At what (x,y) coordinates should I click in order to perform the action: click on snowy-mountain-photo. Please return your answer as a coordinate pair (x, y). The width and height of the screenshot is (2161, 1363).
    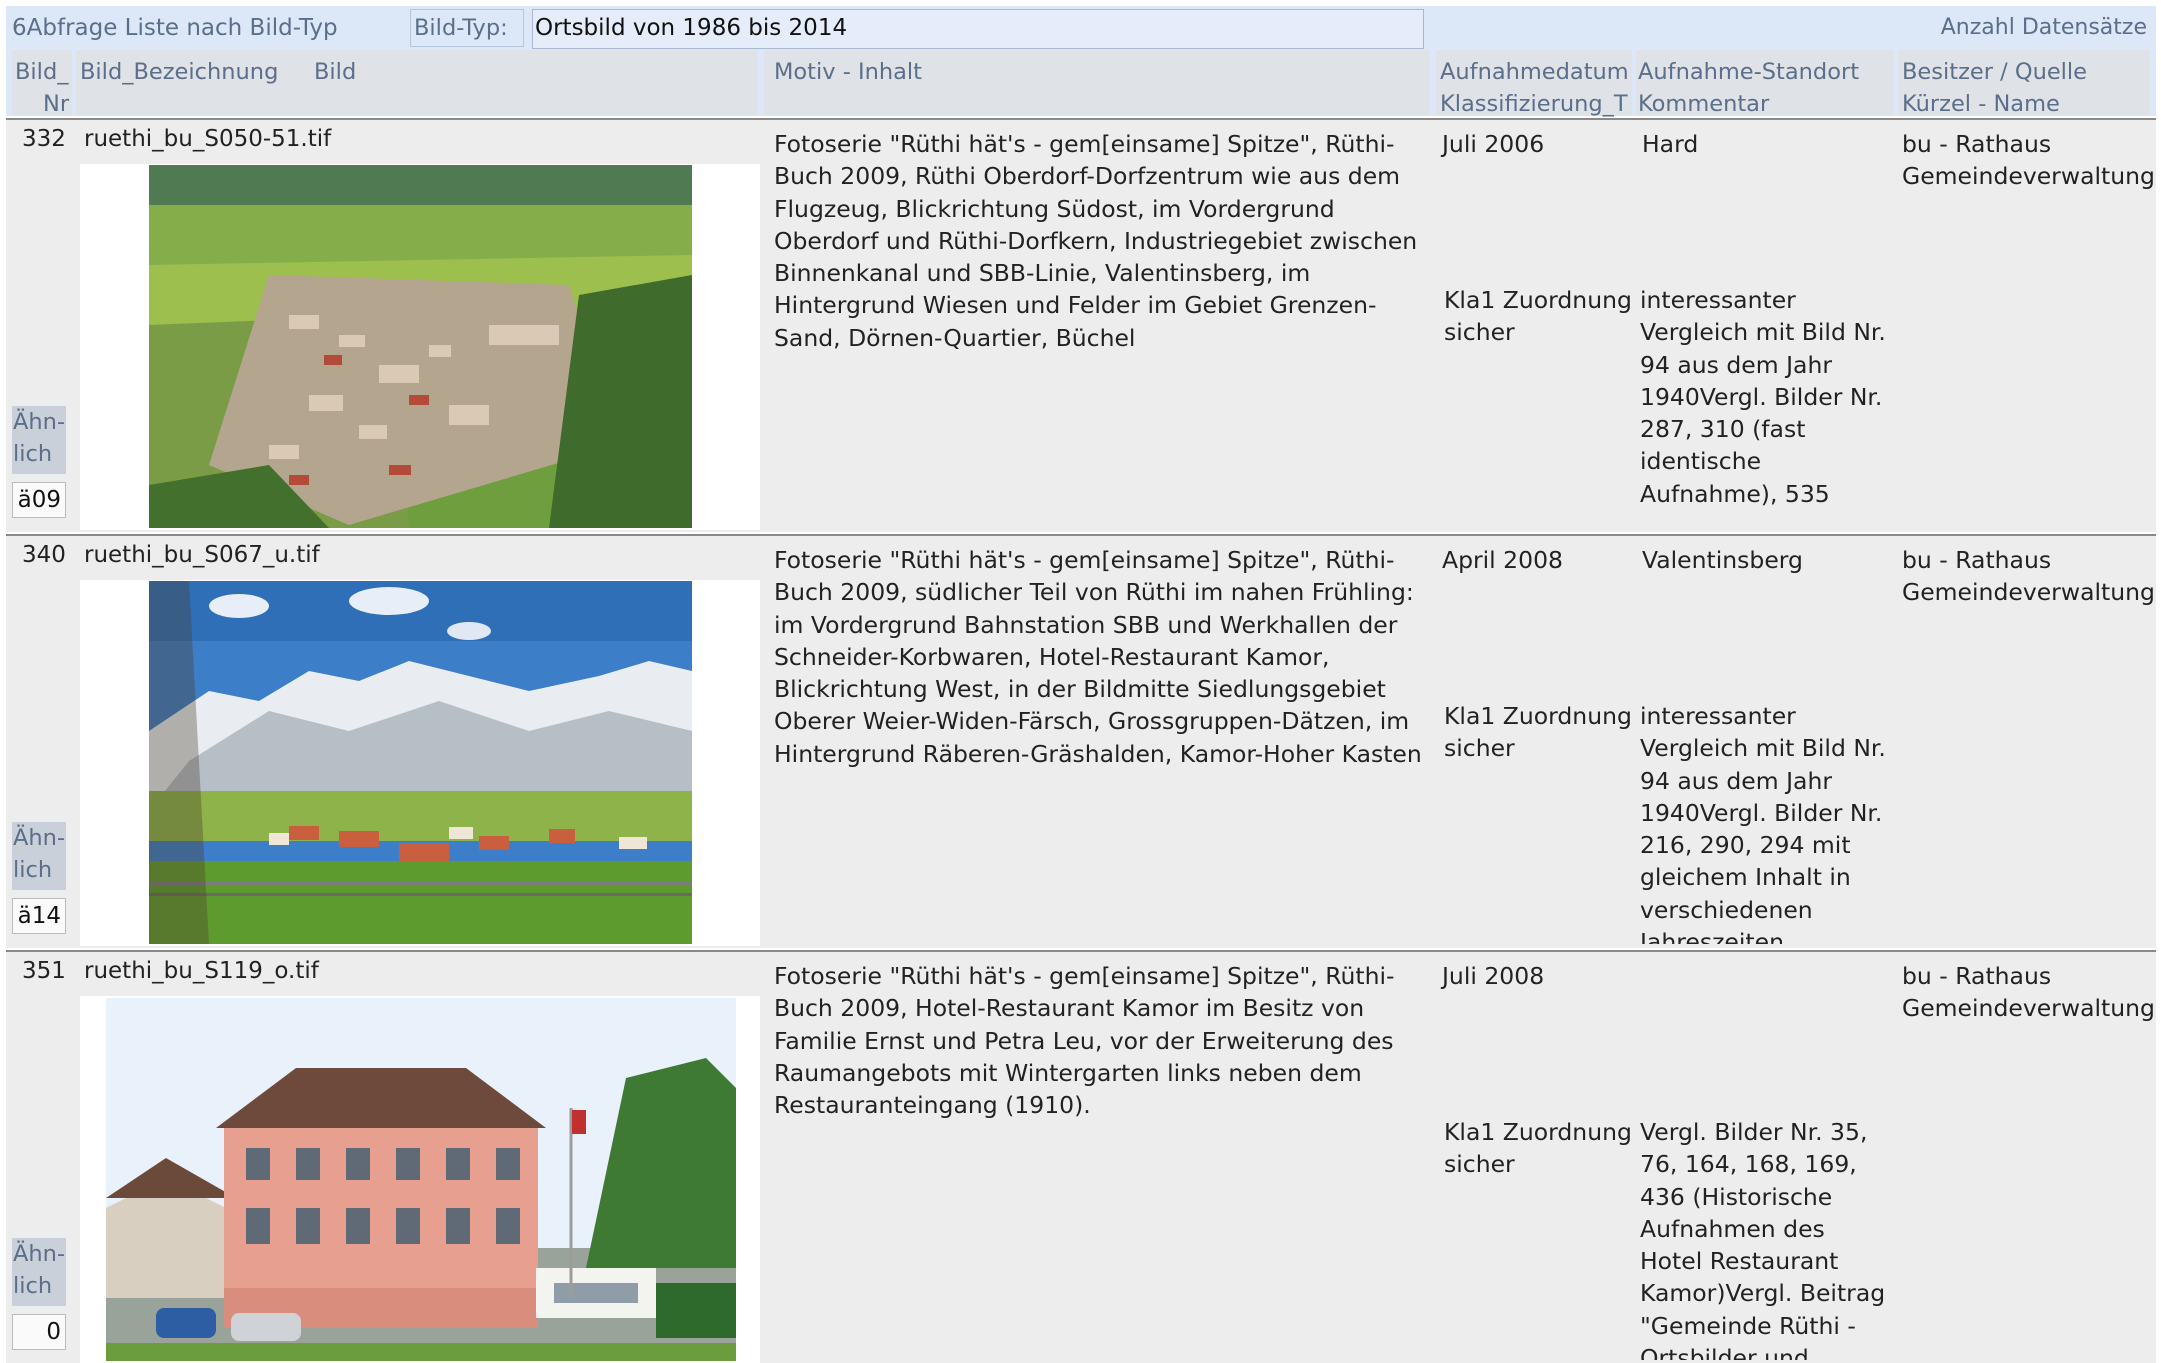
    Looking at the image, I should click on (420, 762).